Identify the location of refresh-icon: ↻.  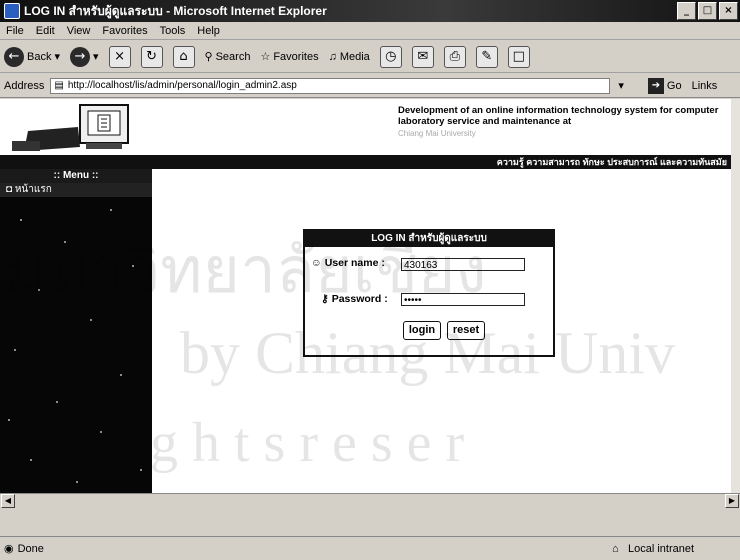
(151, 56).